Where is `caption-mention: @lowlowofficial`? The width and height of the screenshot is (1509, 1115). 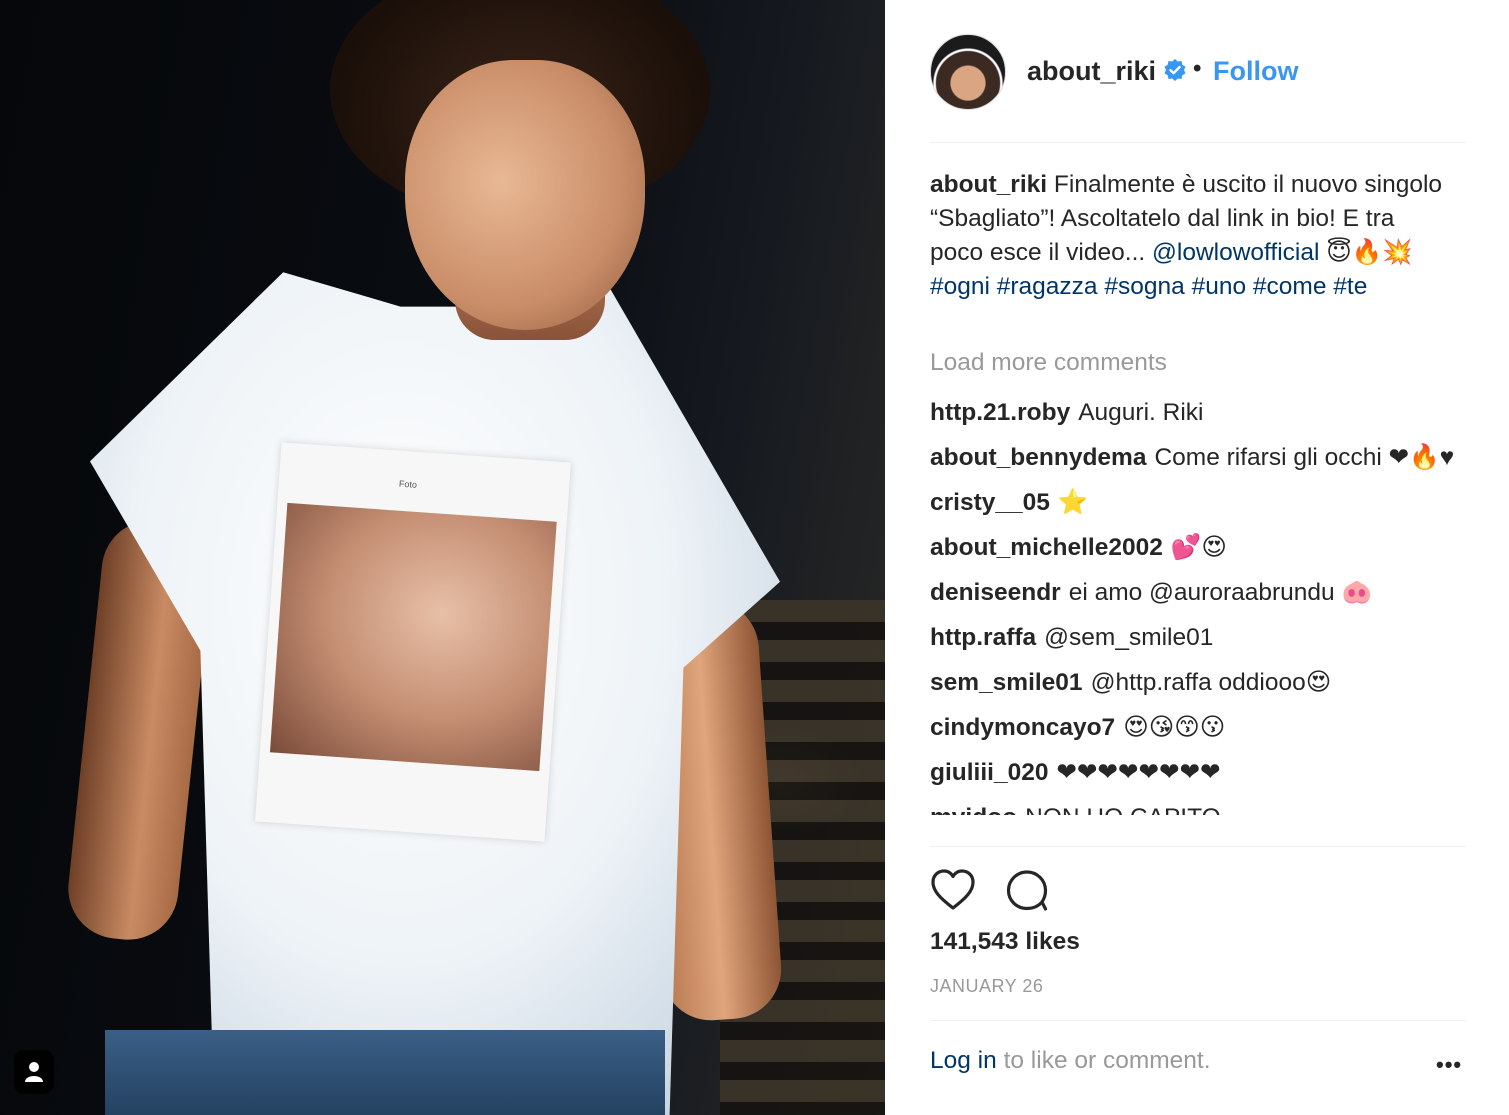 caption-mention: @lowlowofficial is located at coordinates (1235, 252).